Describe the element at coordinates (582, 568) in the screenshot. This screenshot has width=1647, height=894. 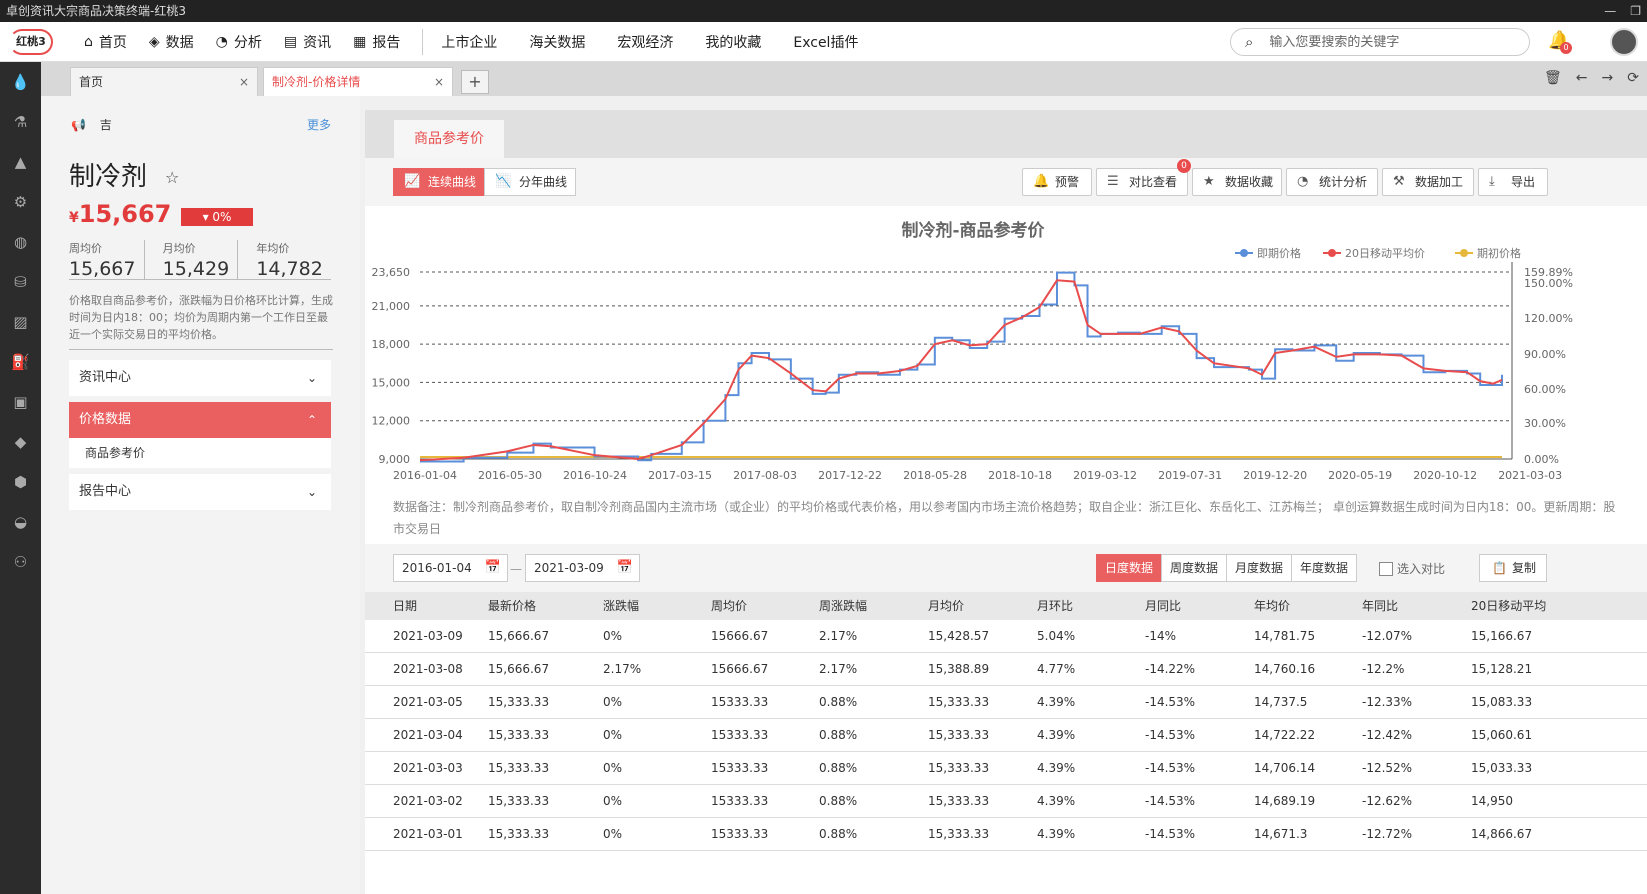
I see `date-to-input: 2021-03-09 📅` at that location.